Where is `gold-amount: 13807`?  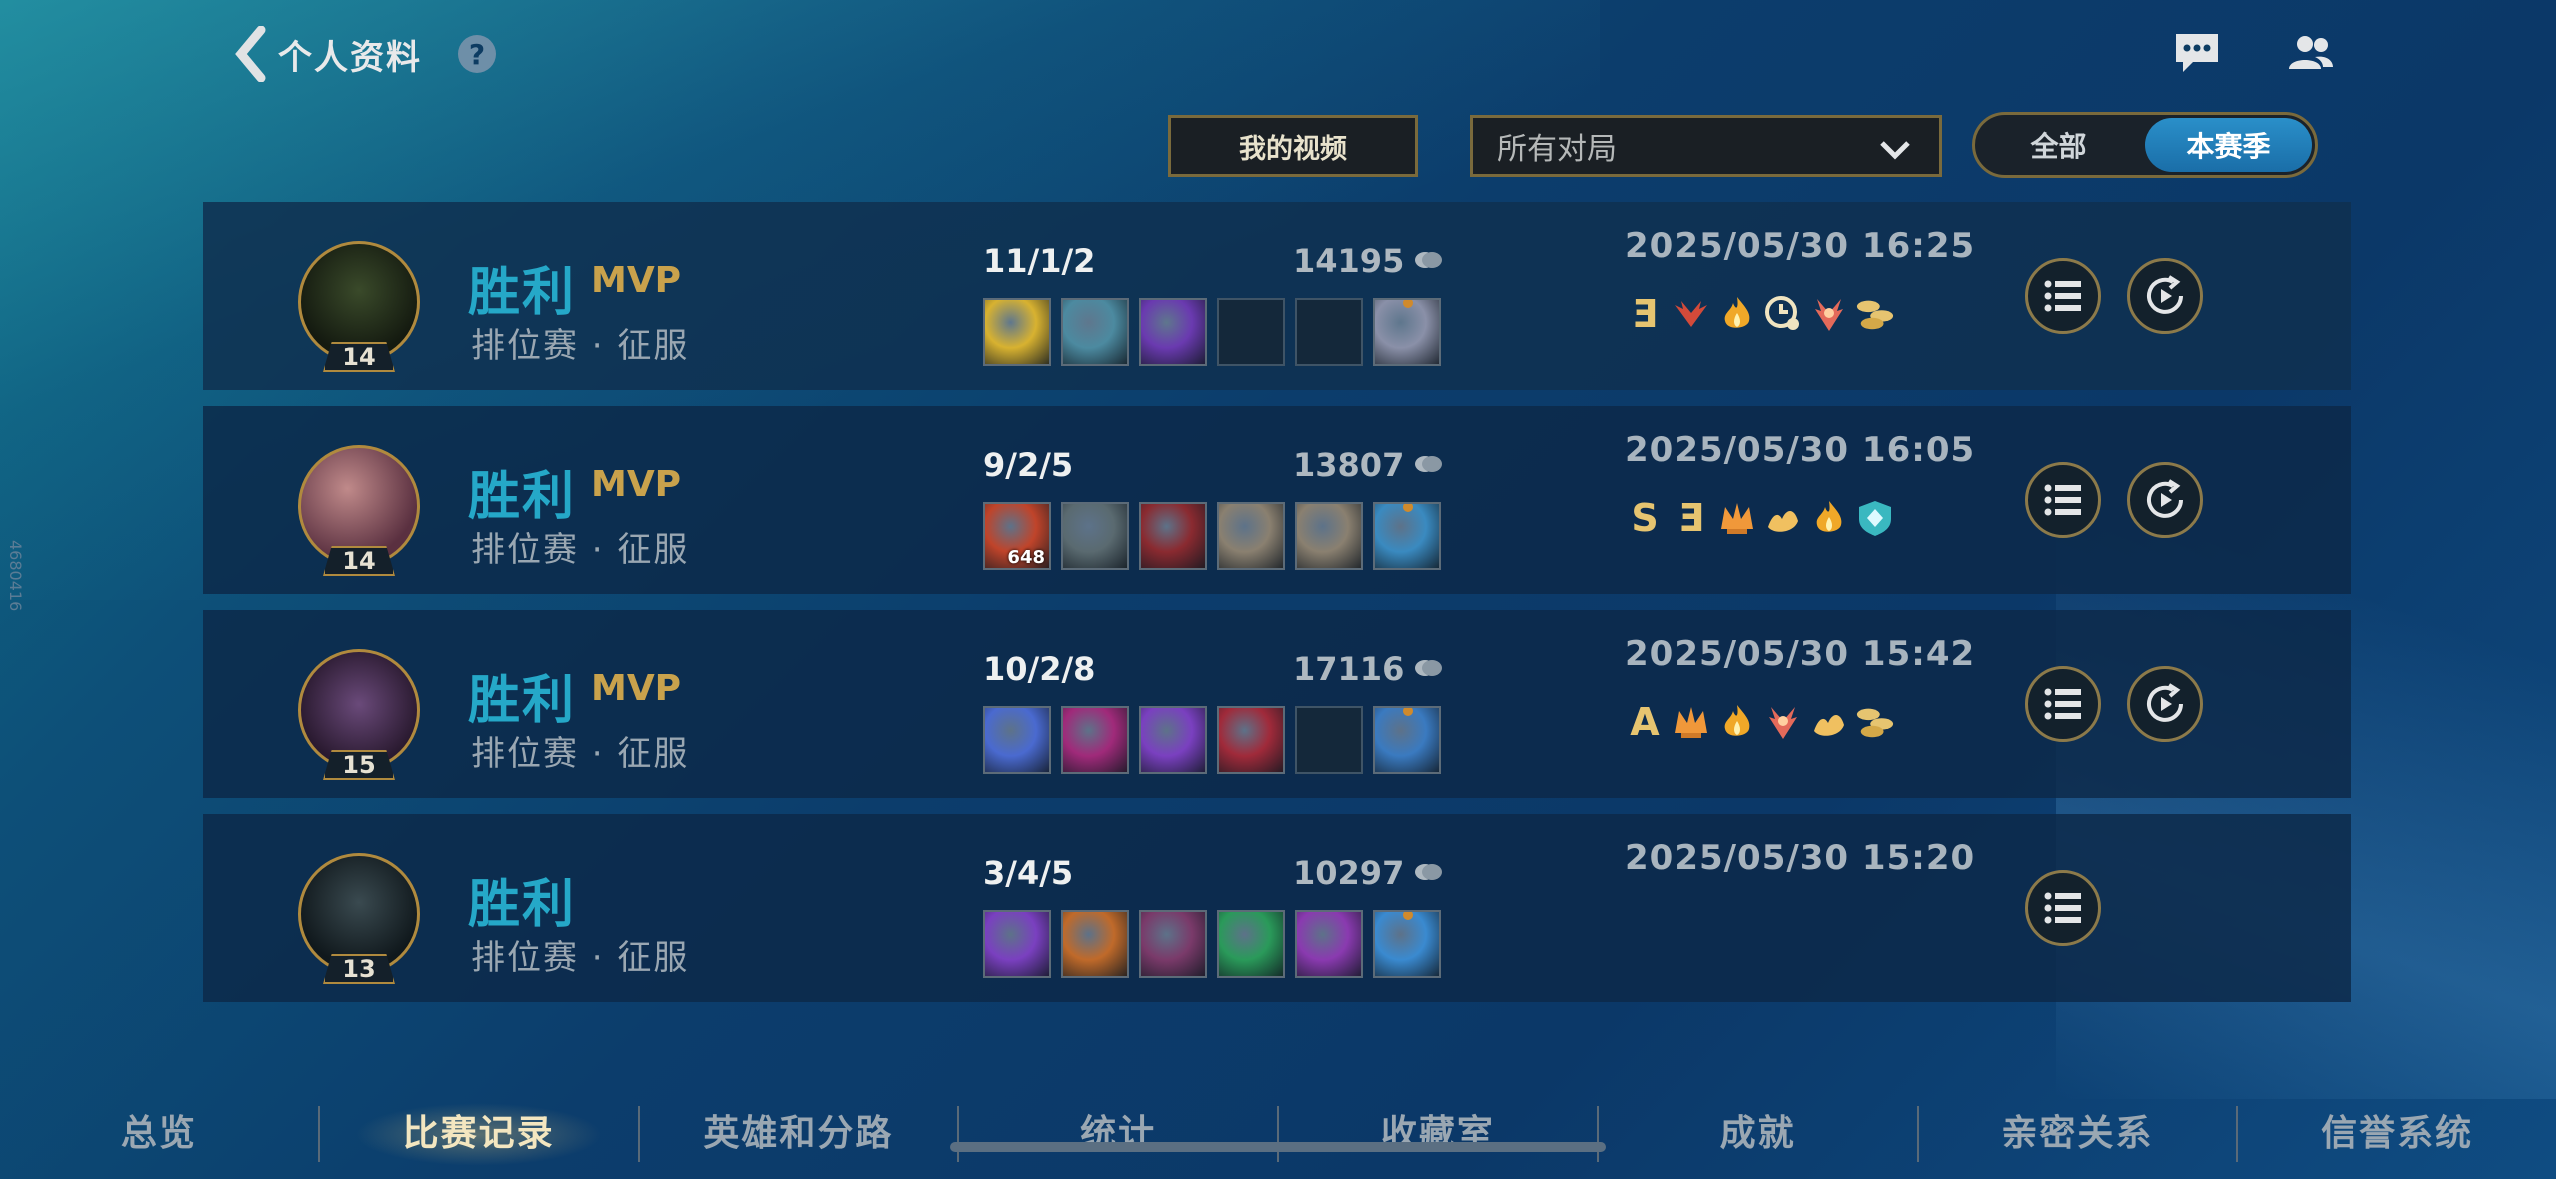 gold-amount: 13807 is located at coordinates (1368, 465).